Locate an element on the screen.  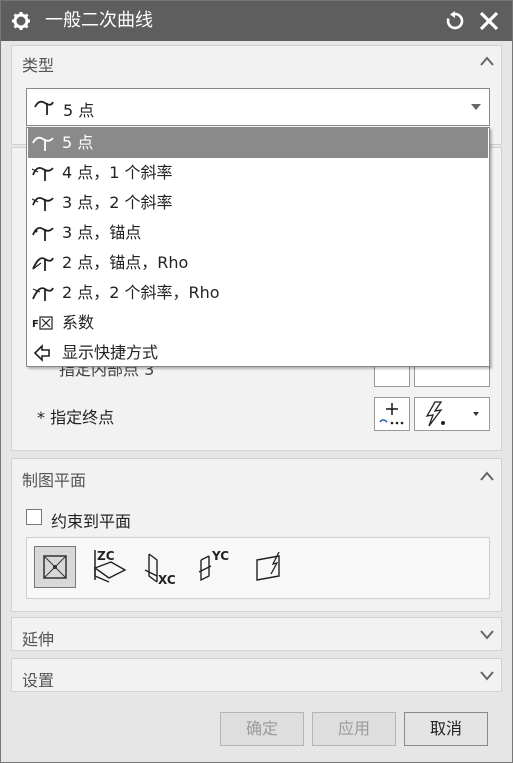
type-option-label: 4 点，1 个斜率 is located at coordinates (117, 172).